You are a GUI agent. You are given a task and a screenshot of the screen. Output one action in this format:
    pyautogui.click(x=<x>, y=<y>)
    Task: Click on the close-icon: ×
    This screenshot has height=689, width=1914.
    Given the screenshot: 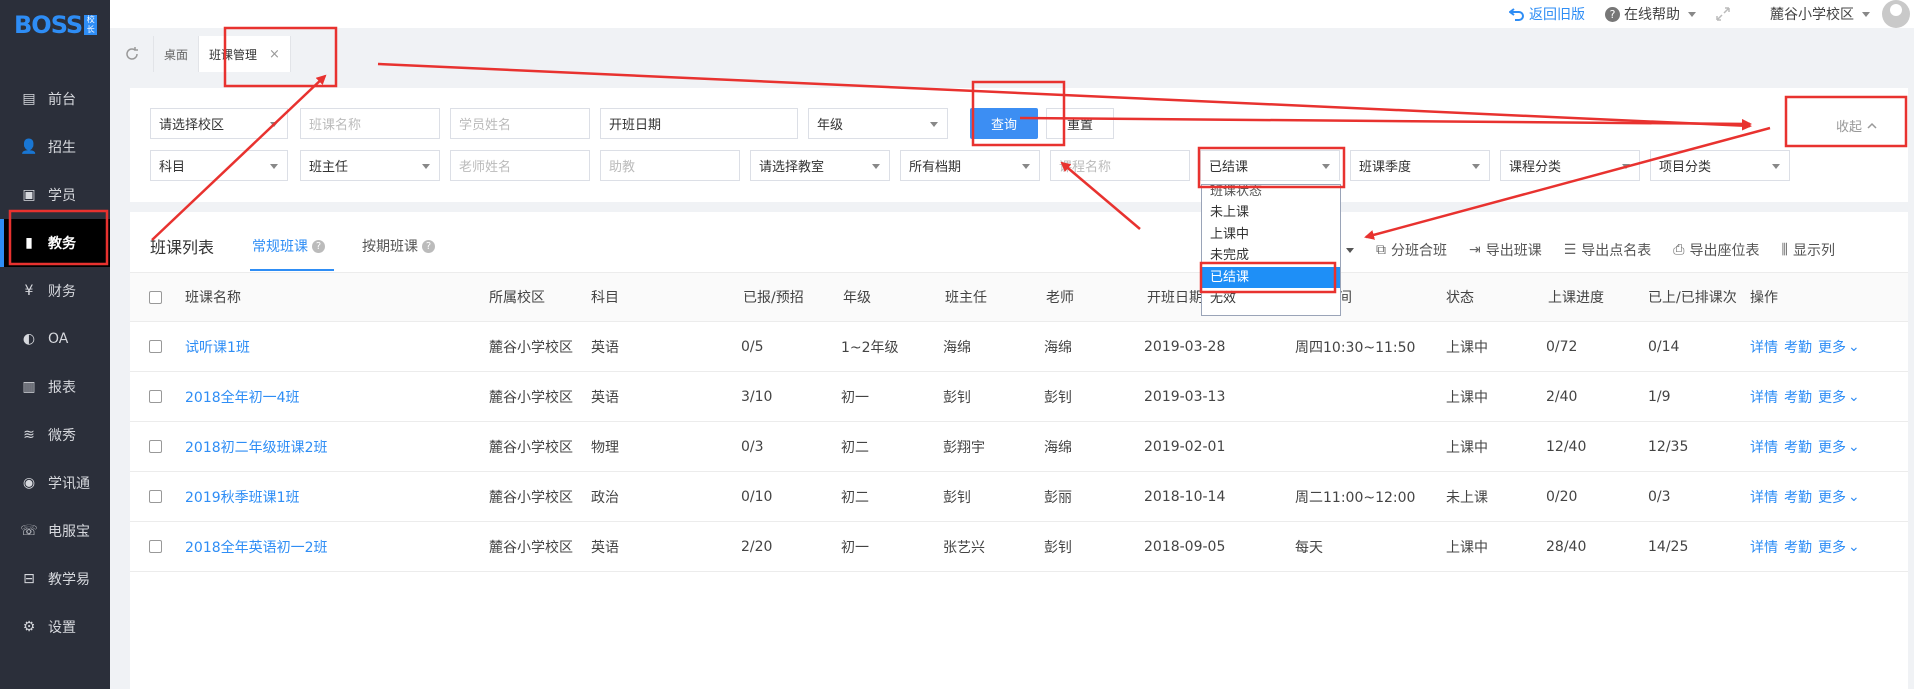 What is the action you would take?
    pyautogui.click(x=274, y=54)
    